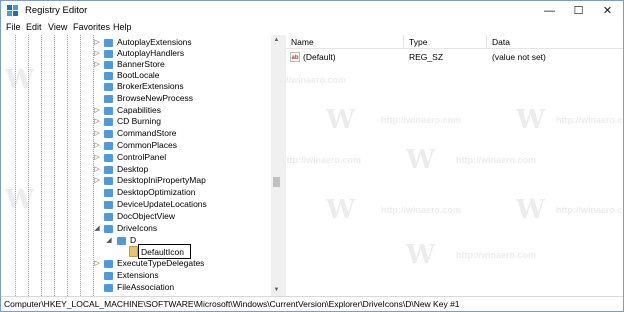 This screenshot has width=624, height=312. What do you see at coordinates (34, 27) in the screenshot?
I see `menu-edit: Edit` at bounding box center [34, 27].